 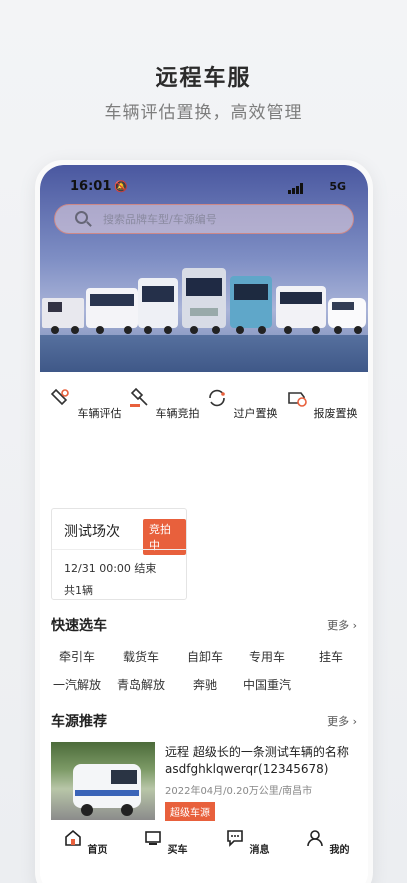 What do you see at coordinates (81, 217) in the screenshot?
I see `search-icon` at bounding box center [81, 217].